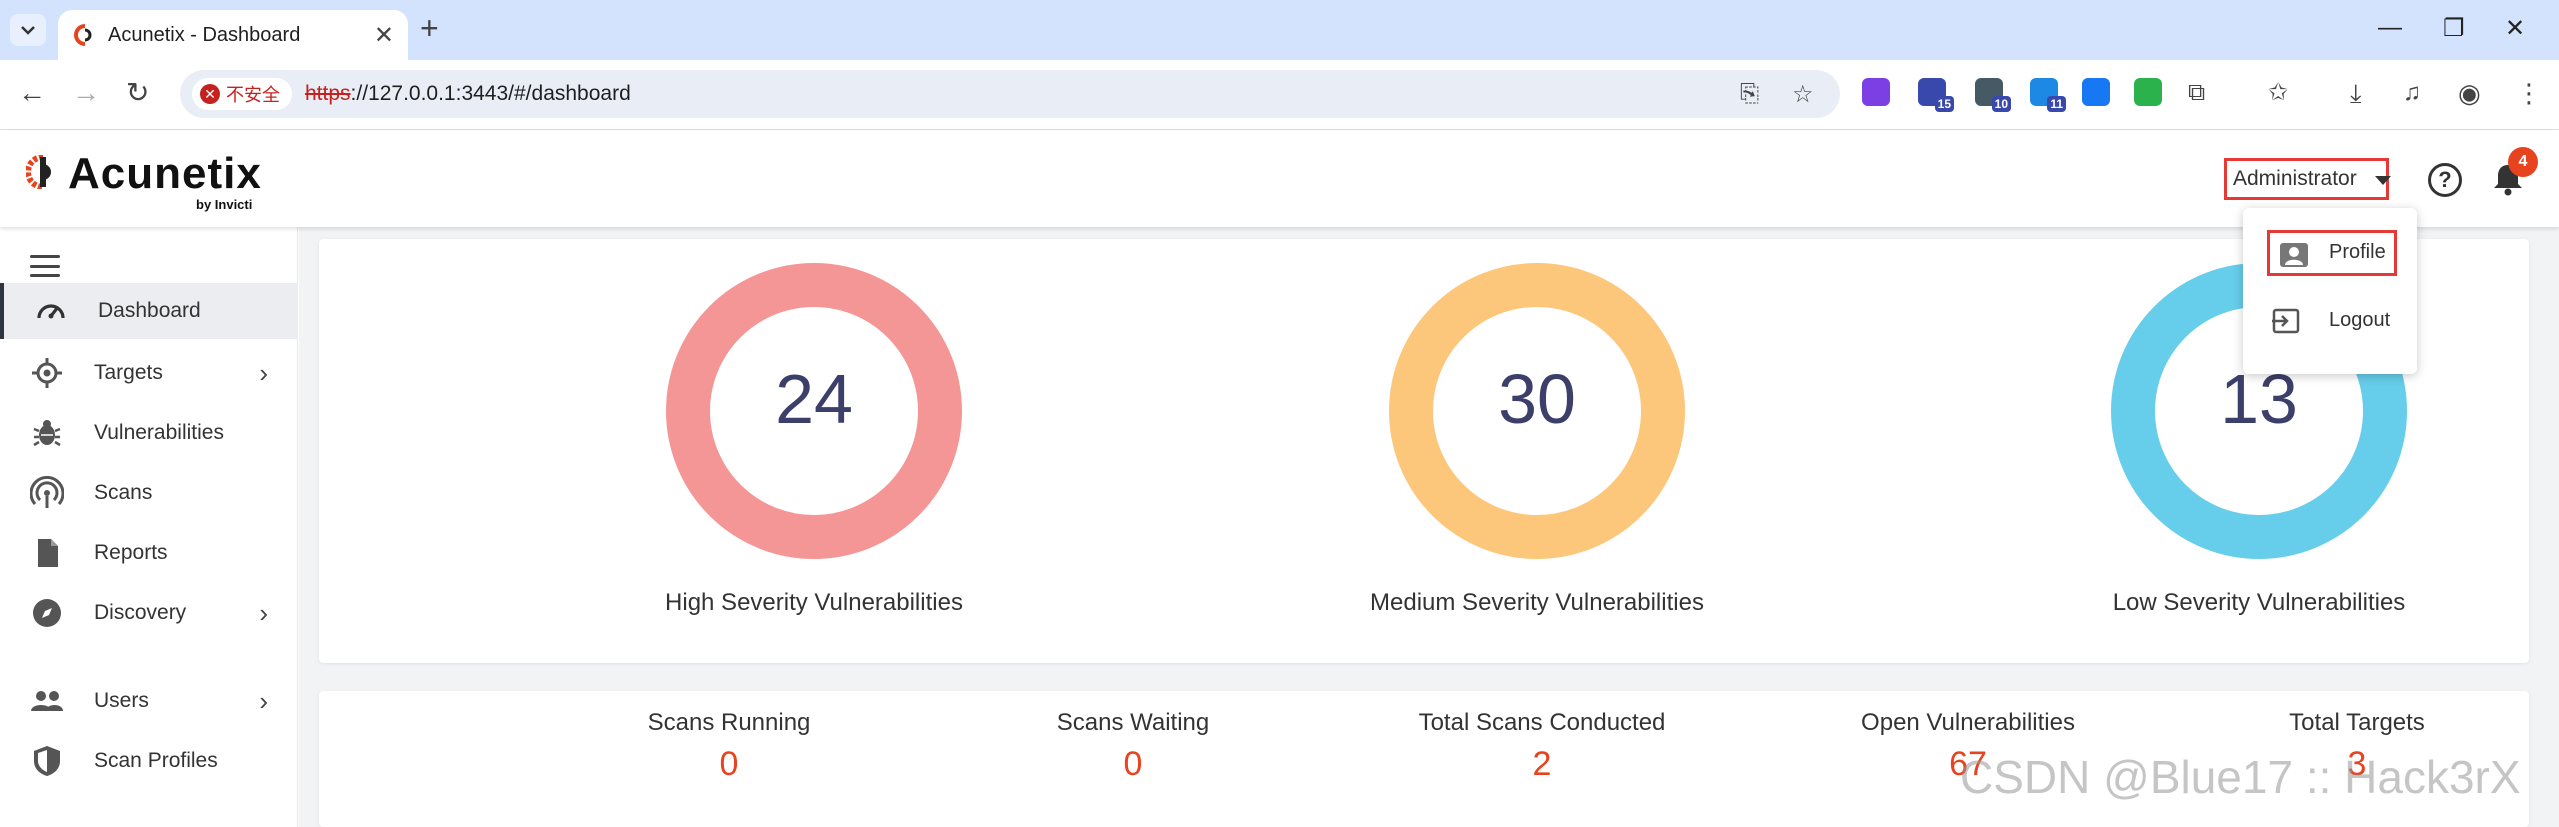 This screenshot has height=827, width=2559. Describe the element at coordinates (2259, 602) in the screenshot. I see `severity-label: Low Severity Vulnerabilities` at that location.